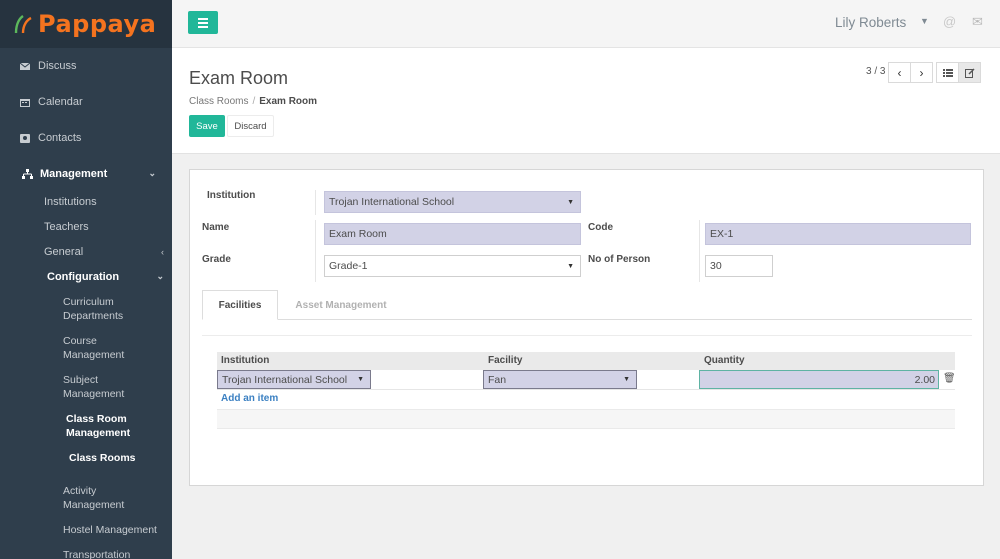 Image resolution: width=1000 pixels, height=559 pixels. Describe the element at coordinates (86, 387) in the screenshot. I see `sidebar-item-subject-management: Subject Management` at that location.